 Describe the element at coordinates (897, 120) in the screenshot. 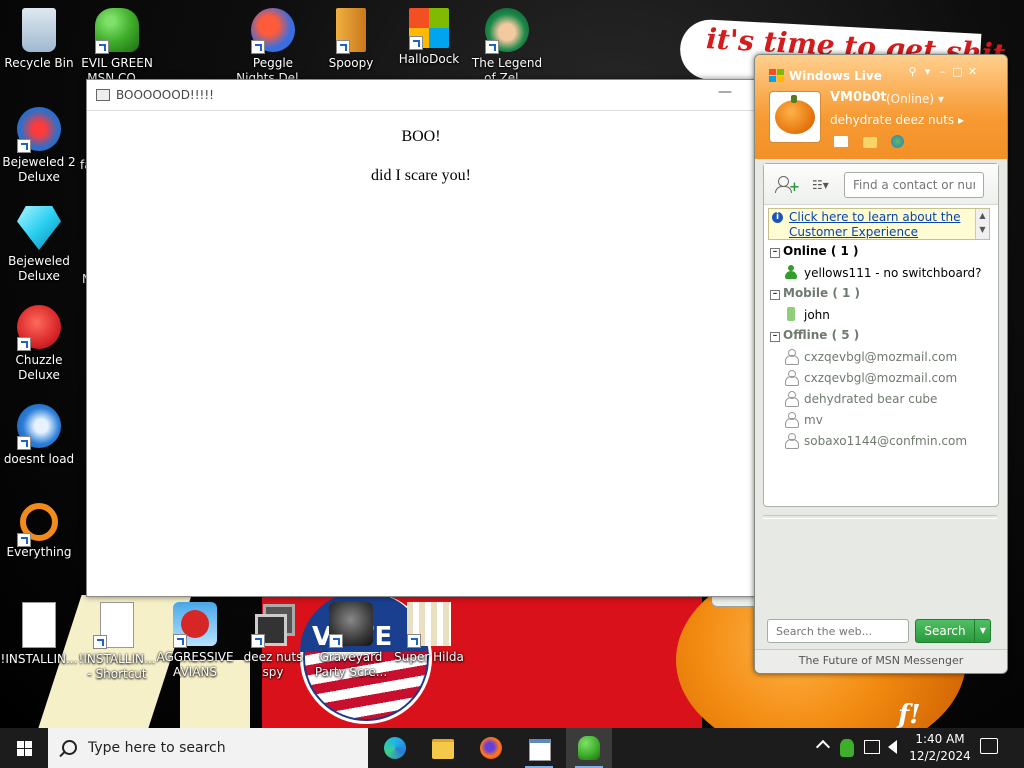

I see `personal-message: dehydrate deez nuts ▸` at that location.